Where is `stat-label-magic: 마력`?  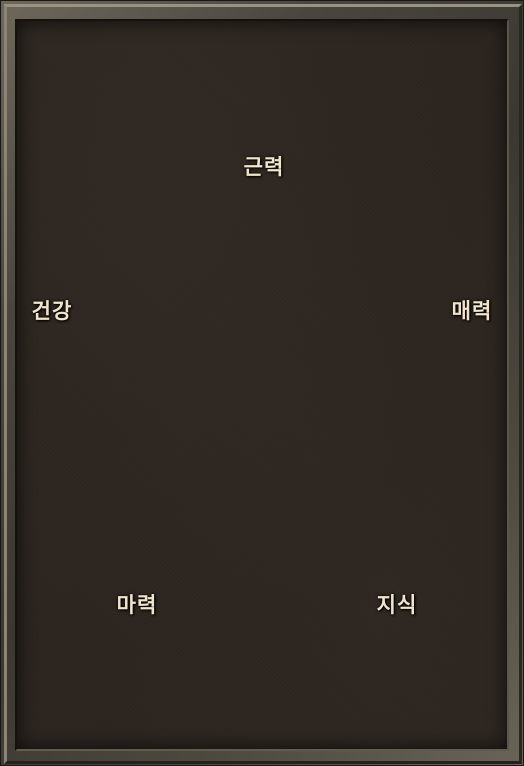
stat-label-magic: 마력 is located at coordinates (137, 604).